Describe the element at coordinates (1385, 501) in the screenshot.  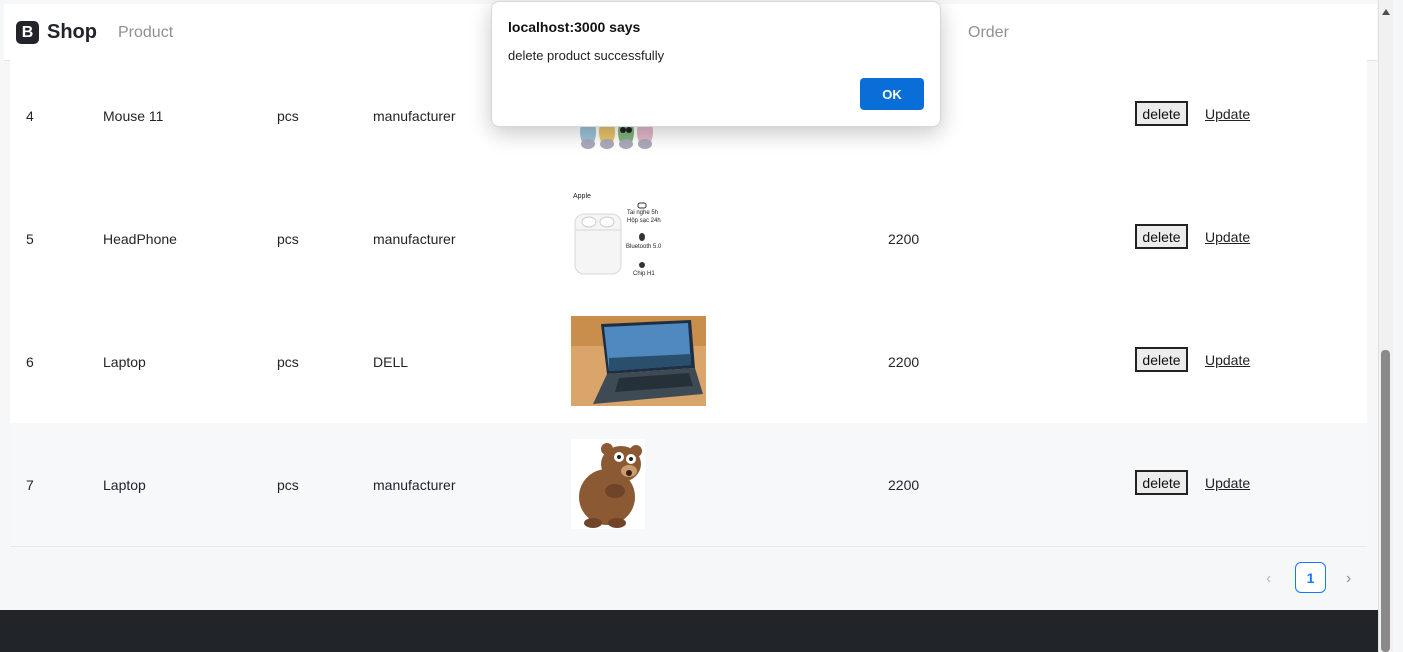
I see `scrollbar-thumb` at that location.